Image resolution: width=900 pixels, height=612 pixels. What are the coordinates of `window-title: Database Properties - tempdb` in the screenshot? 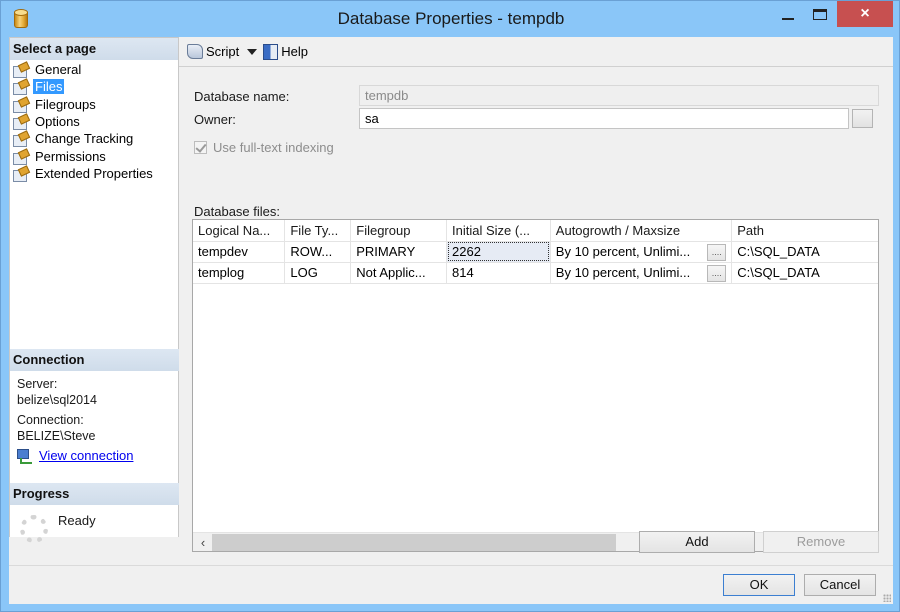 It's located at (451, 18).